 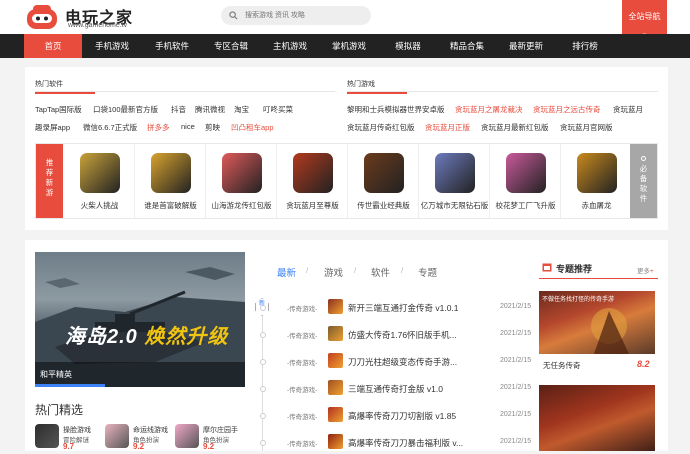 What do you see at coordinates (403, 308) in the screenshot?
I see `news-title: 新开三端互通打金传奇 v1.0.1` at bounding box center [403, 308].